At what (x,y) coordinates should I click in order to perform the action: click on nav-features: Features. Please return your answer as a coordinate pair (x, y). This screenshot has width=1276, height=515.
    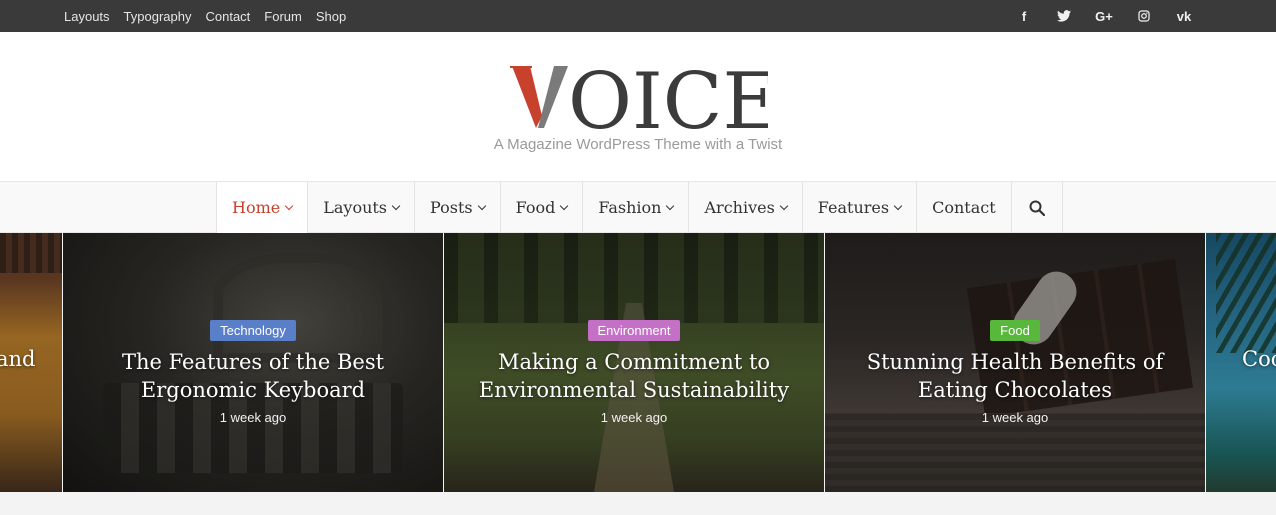
    Looking at the image, I should click on (860, 207).